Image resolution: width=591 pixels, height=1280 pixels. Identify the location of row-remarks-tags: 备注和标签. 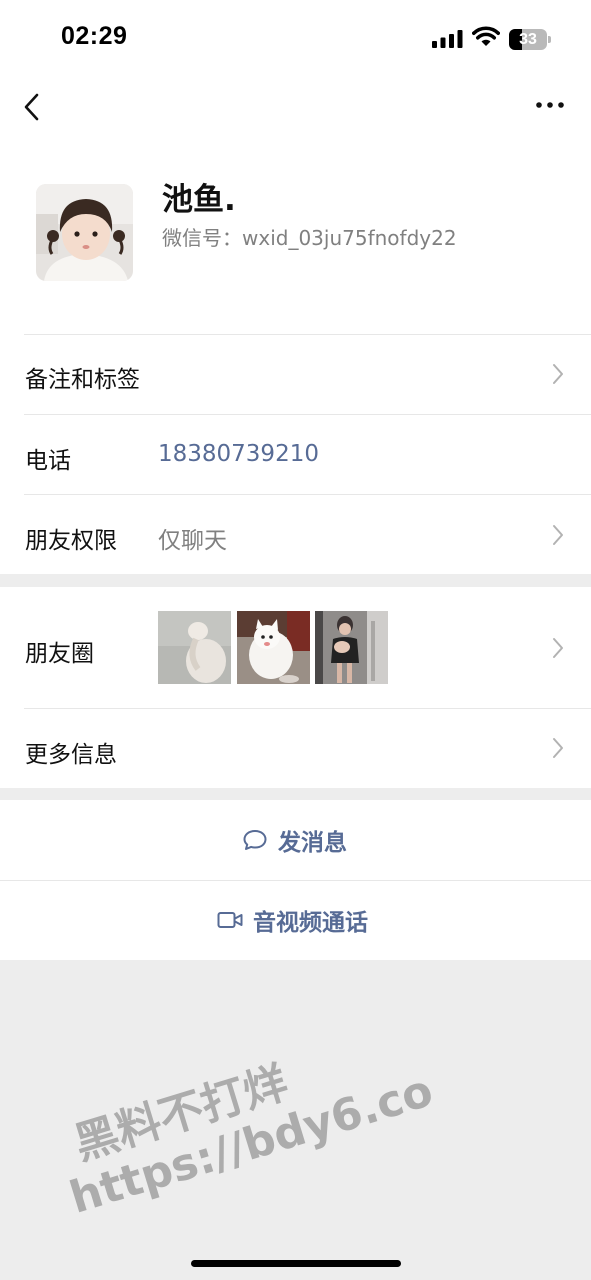
(295, 374).